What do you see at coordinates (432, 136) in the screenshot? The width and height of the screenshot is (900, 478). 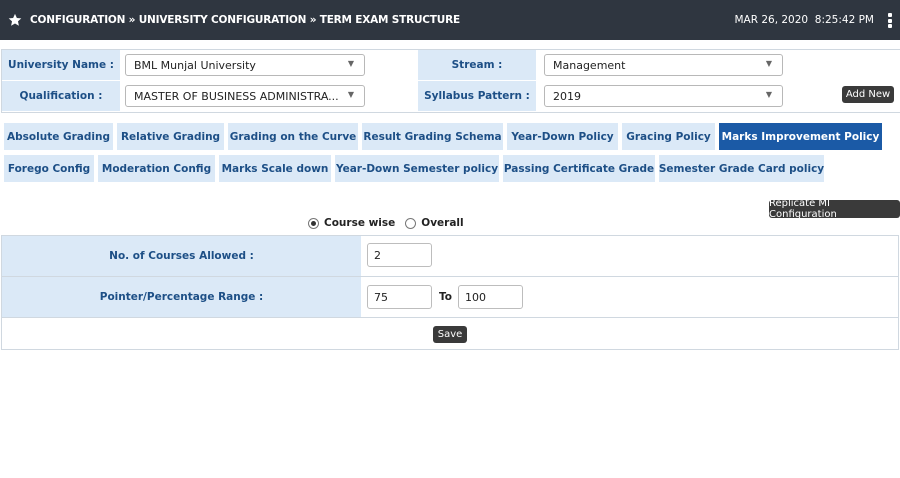 I see `tab-result-grading-schema: Result Grading Schema` at bounding box center [432, 136].